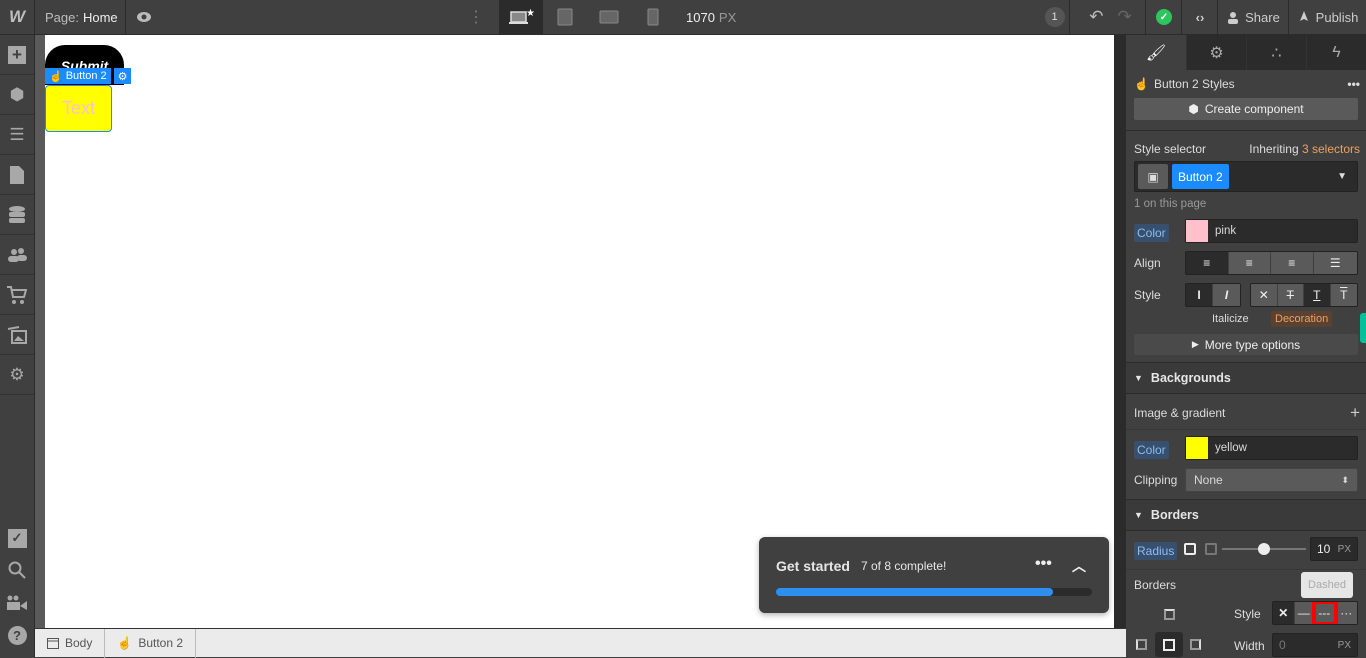  Describe the element at coordinates (78, 108) in the screenshot. I see `selected-button-2-element: Text` at that location.